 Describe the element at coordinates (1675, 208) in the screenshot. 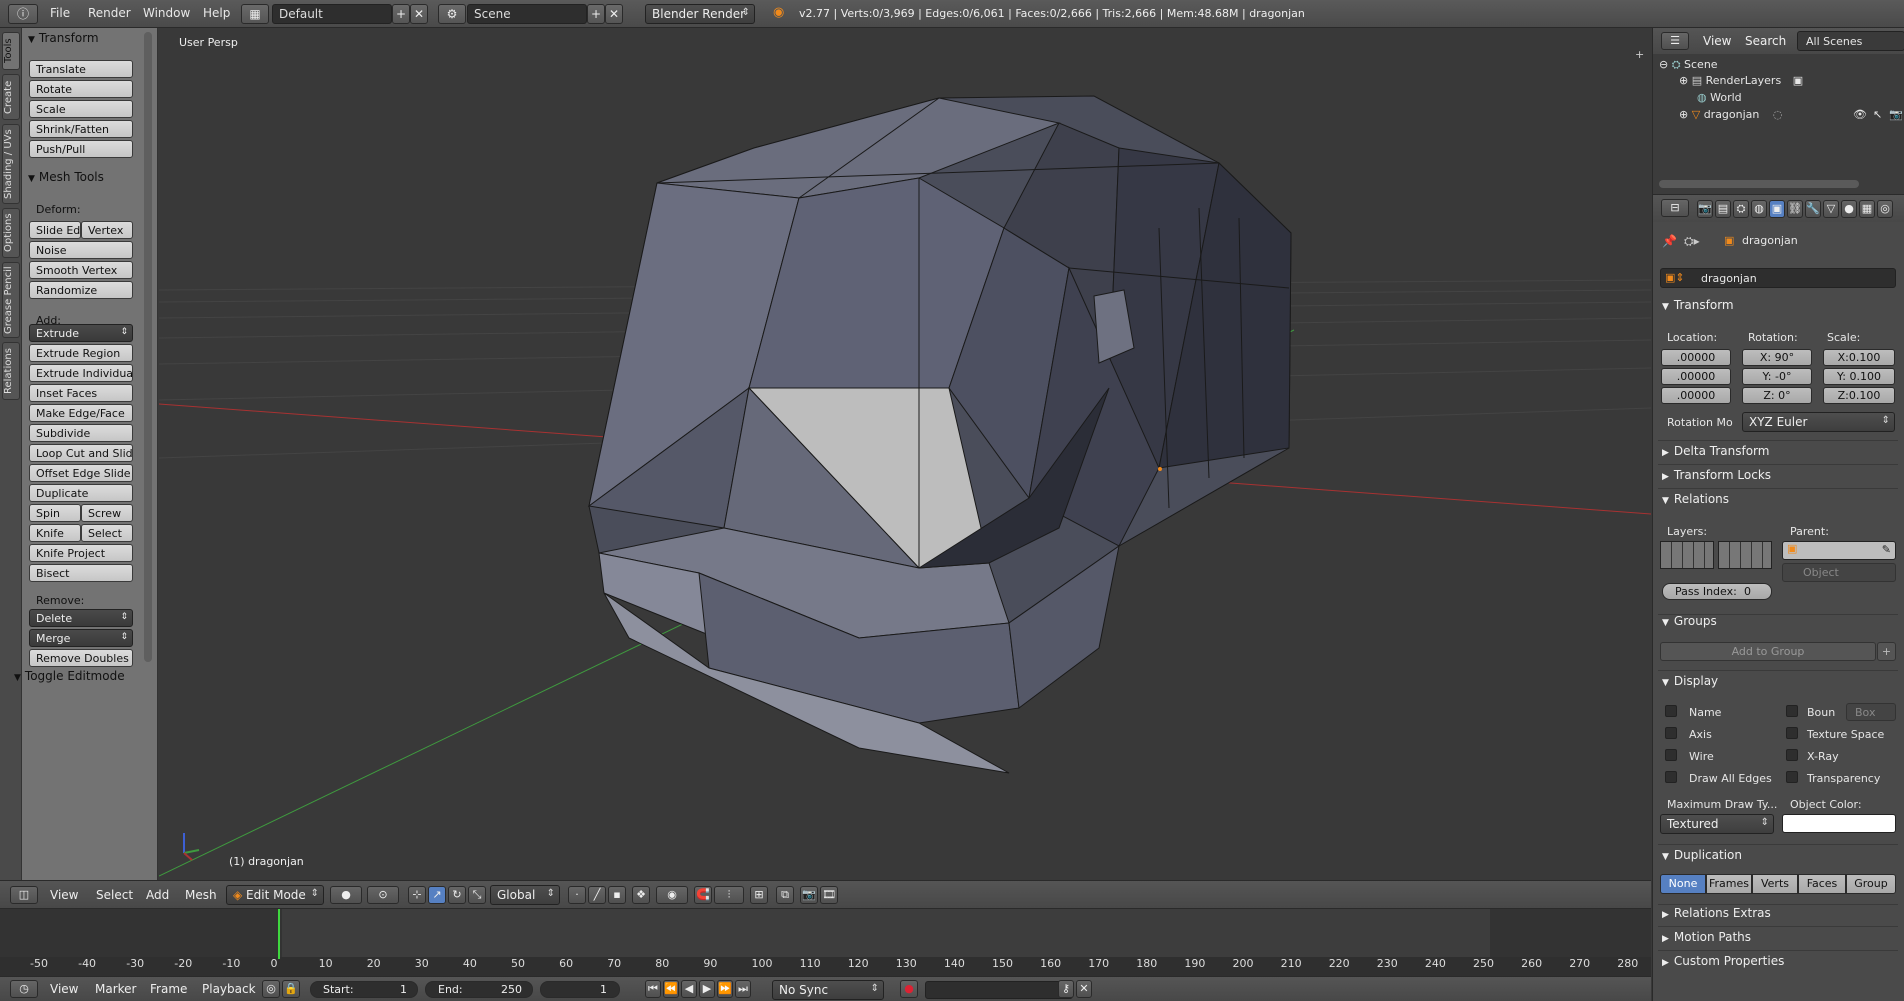

I see `editor-type-properties-icon: ⊟` at that location.